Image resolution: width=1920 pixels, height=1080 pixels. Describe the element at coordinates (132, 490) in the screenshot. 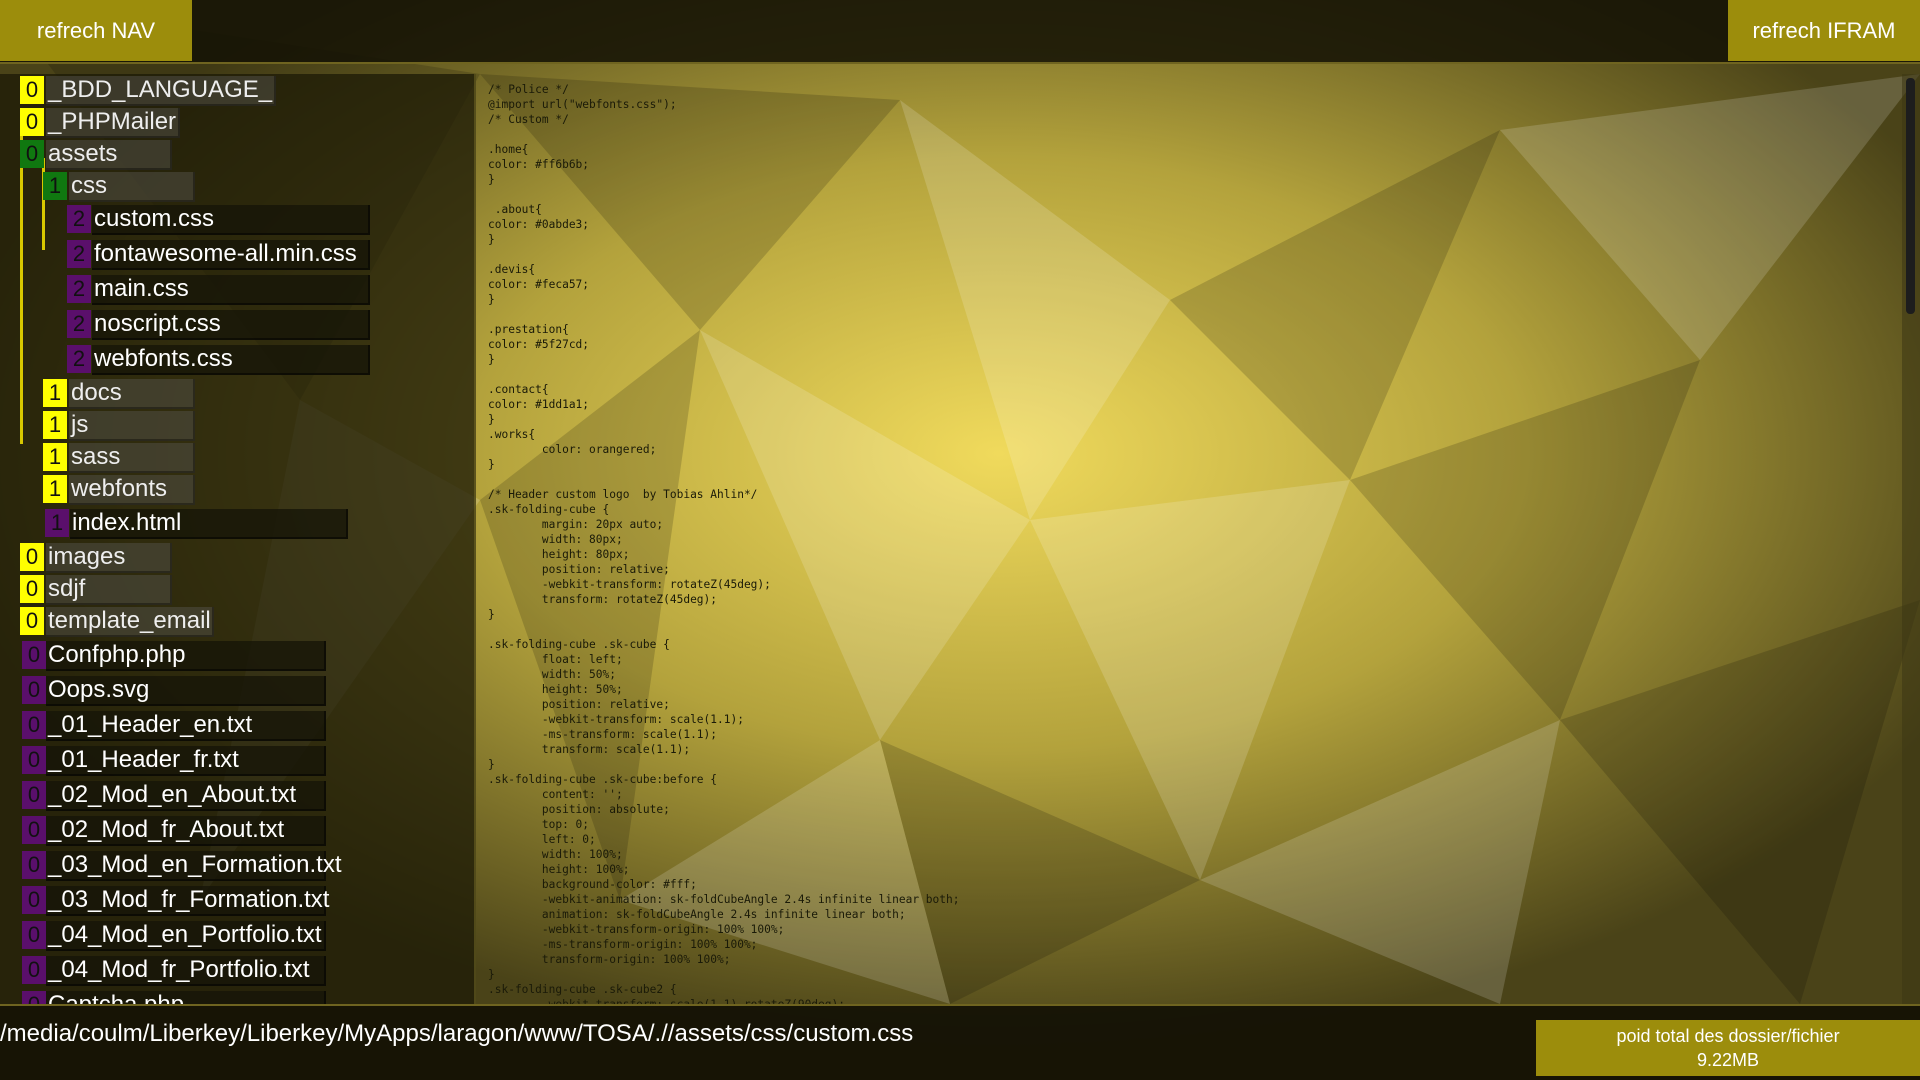

I see `folder-name: webfonts` at that location.